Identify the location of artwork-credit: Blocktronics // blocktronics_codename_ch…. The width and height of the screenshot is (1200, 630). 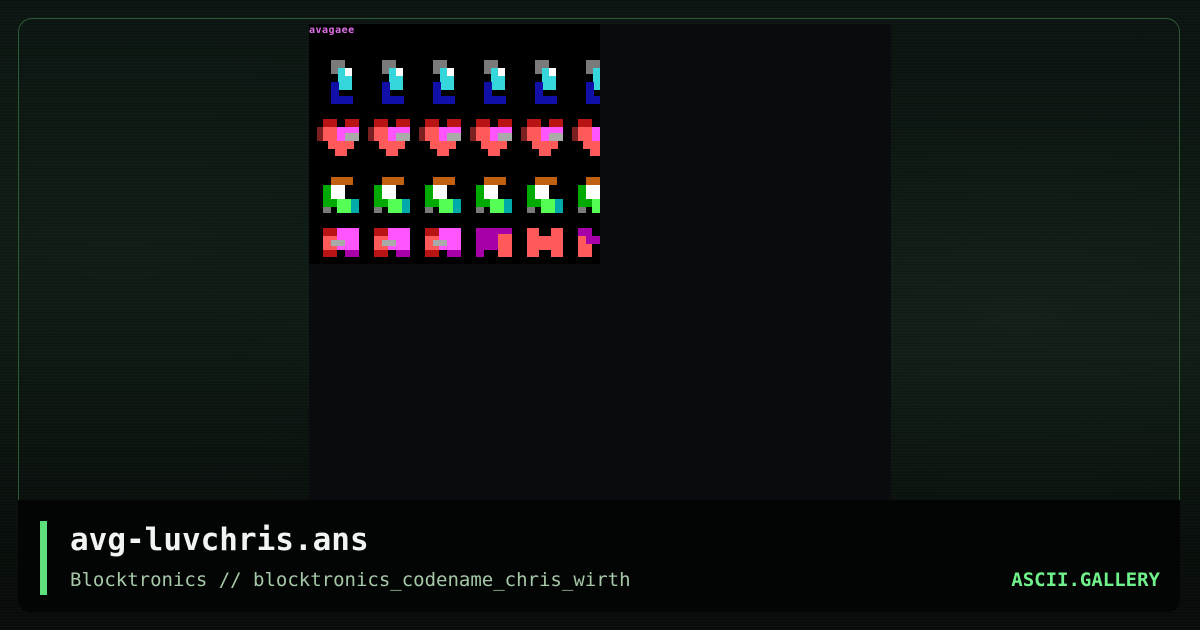
(350, 580).